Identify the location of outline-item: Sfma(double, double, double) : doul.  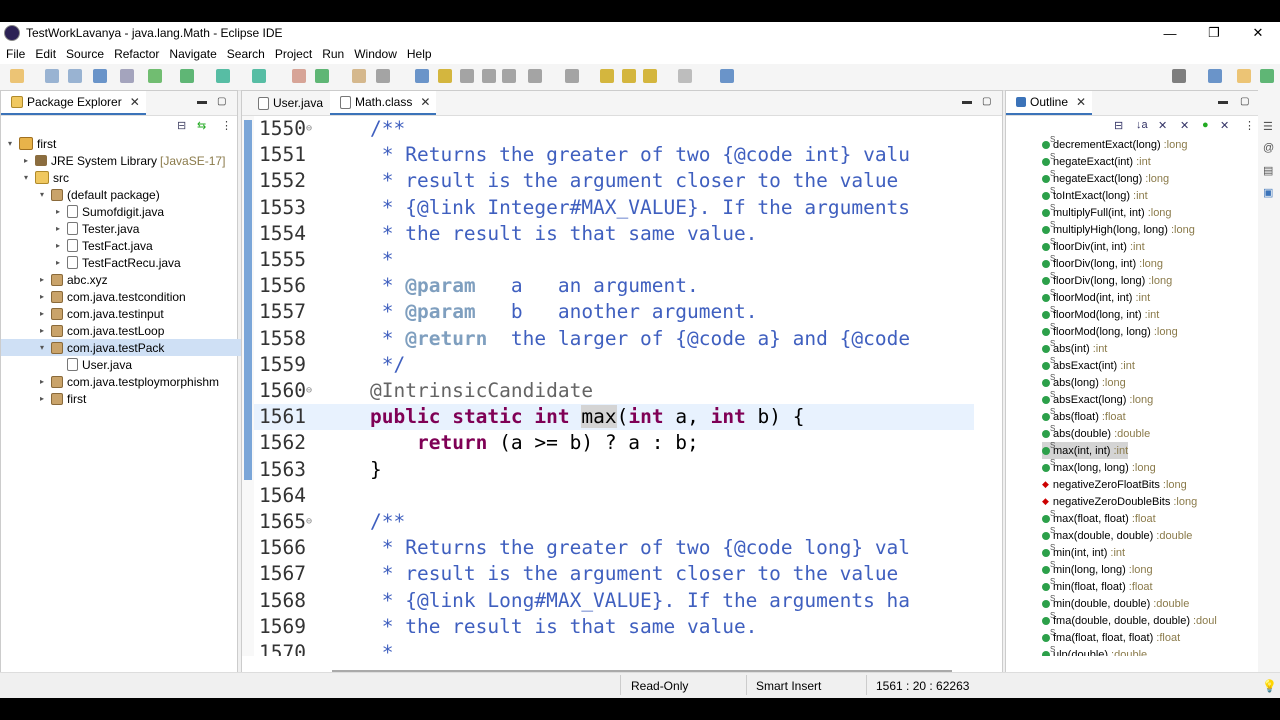
(1129, 620).